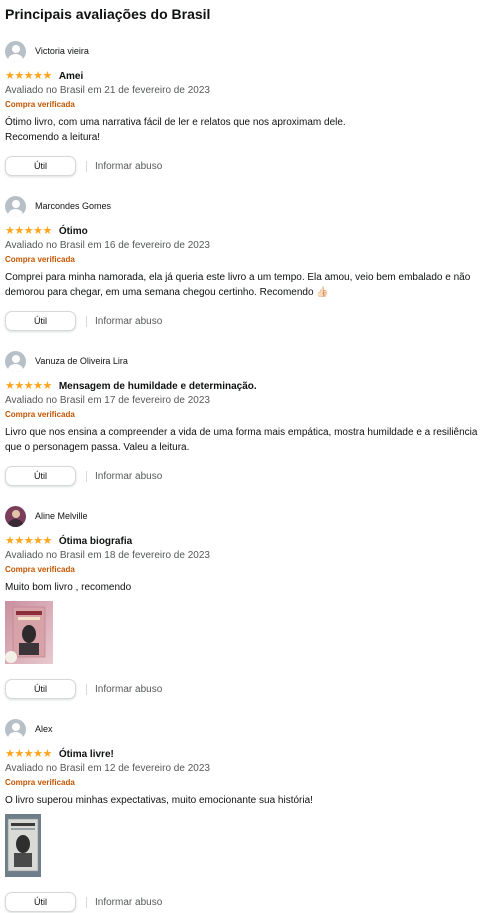  I want to click on reviewer-profile: Marcondes Gomes, so click(250, 206).